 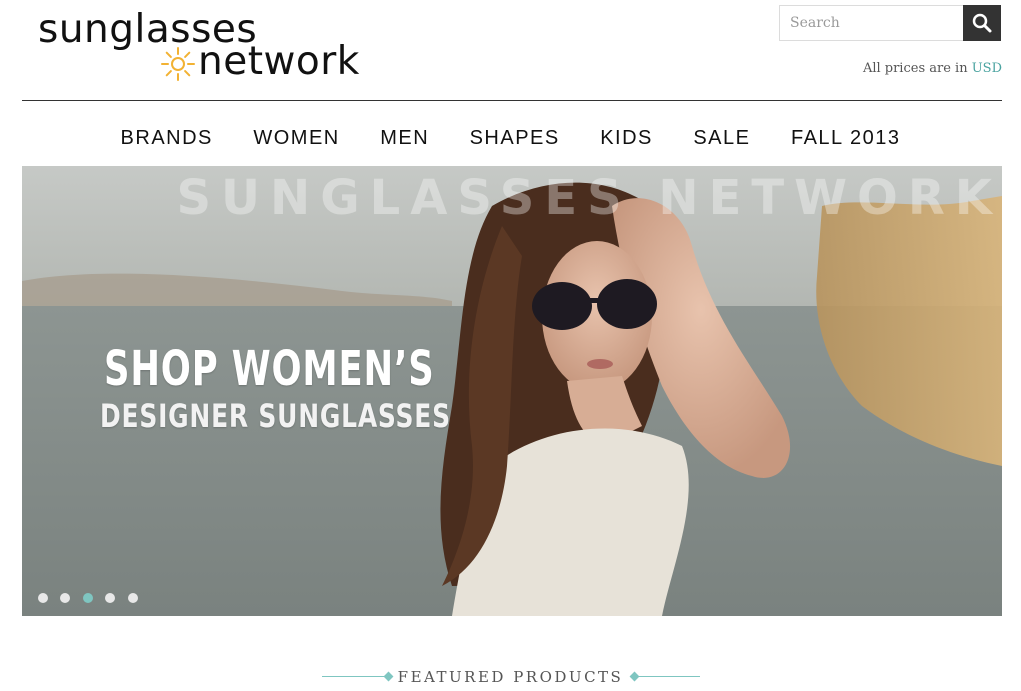 What do you see at coordinates (846, 138) in the screenshot?
I see `nav-item-fall-2013: FALL 2013` at bounding box center [846, 138].